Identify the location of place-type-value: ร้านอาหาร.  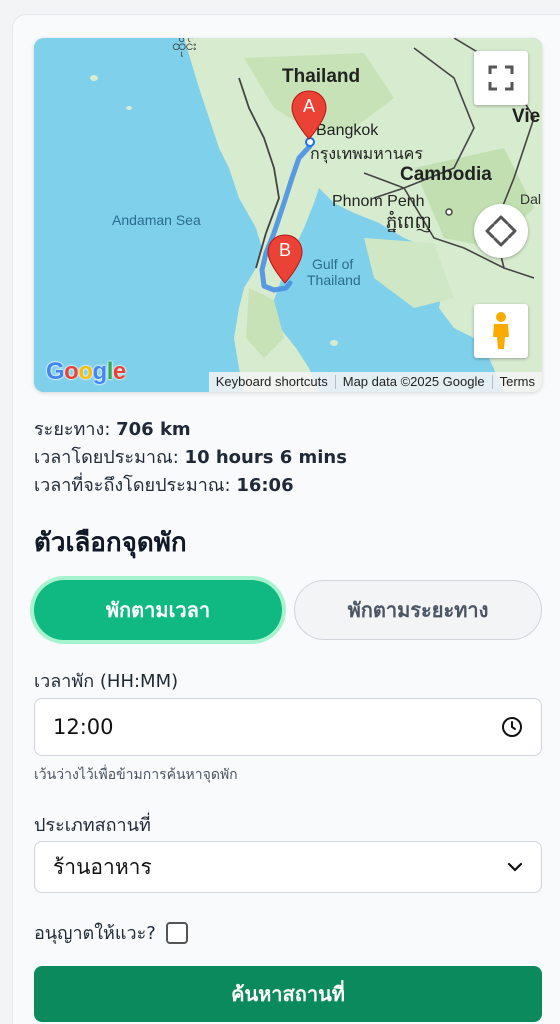
(102, 866).